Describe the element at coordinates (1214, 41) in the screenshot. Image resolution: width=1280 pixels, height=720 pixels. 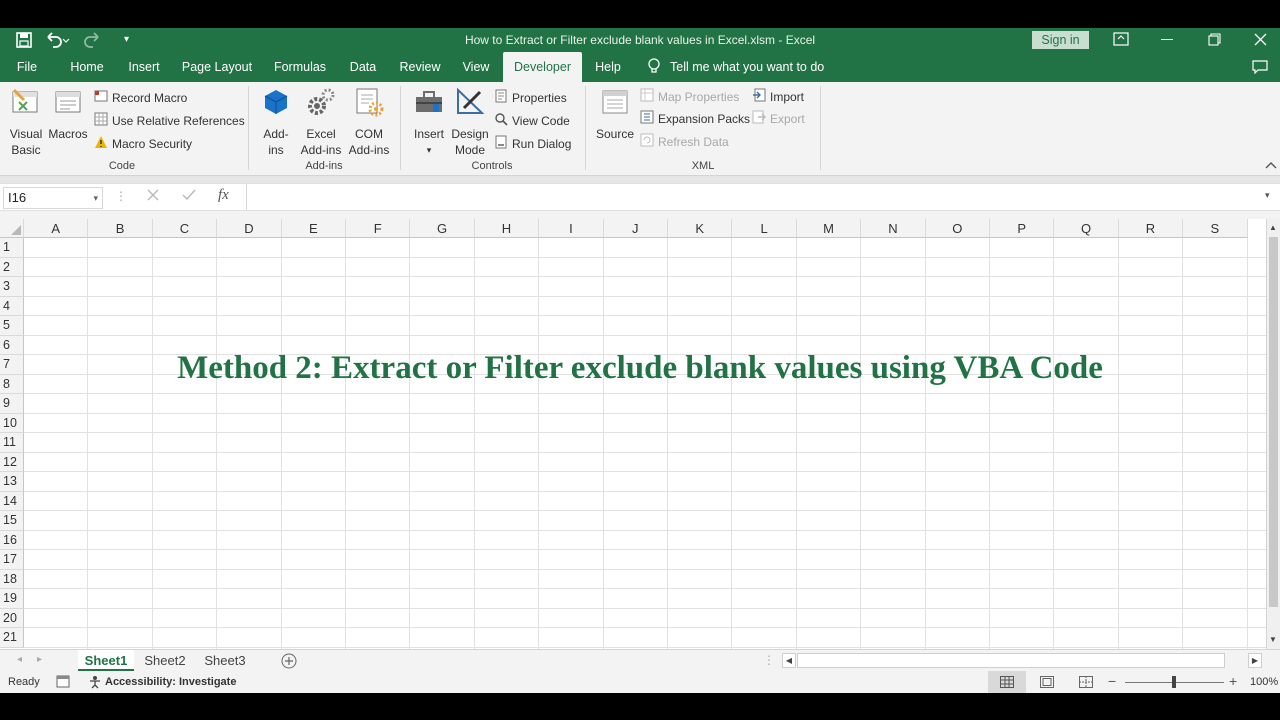
I see `restore-icon` at that location.